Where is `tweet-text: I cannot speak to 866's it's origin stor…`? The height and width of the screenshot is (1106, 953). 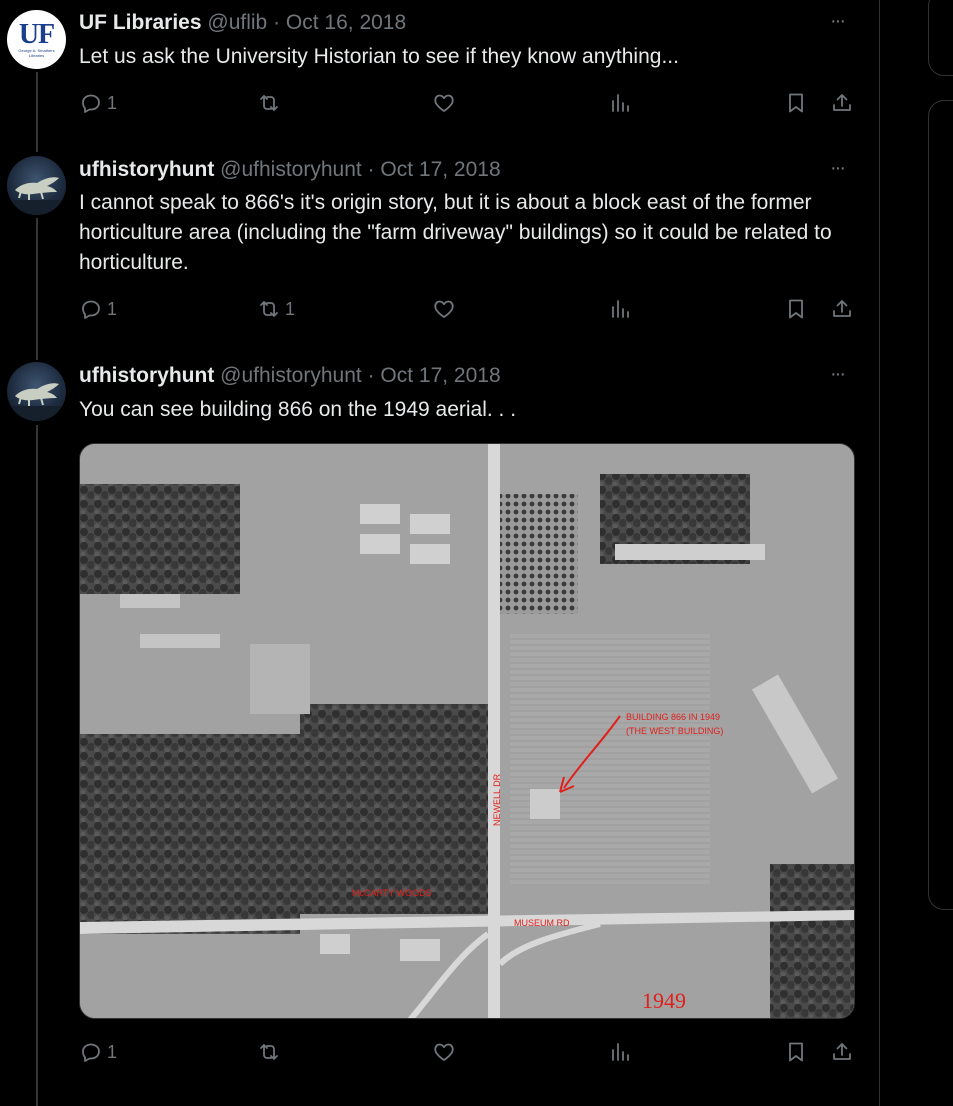 tweet-text: I cannot speak to 866's it's origin stor… is located at coordinates (455, 232).